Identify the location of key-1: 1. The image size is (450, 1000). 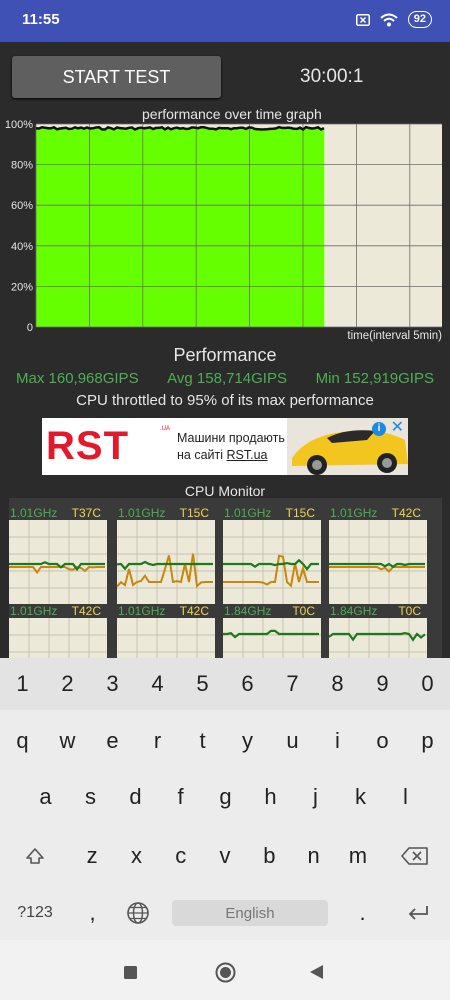
(22, 684).